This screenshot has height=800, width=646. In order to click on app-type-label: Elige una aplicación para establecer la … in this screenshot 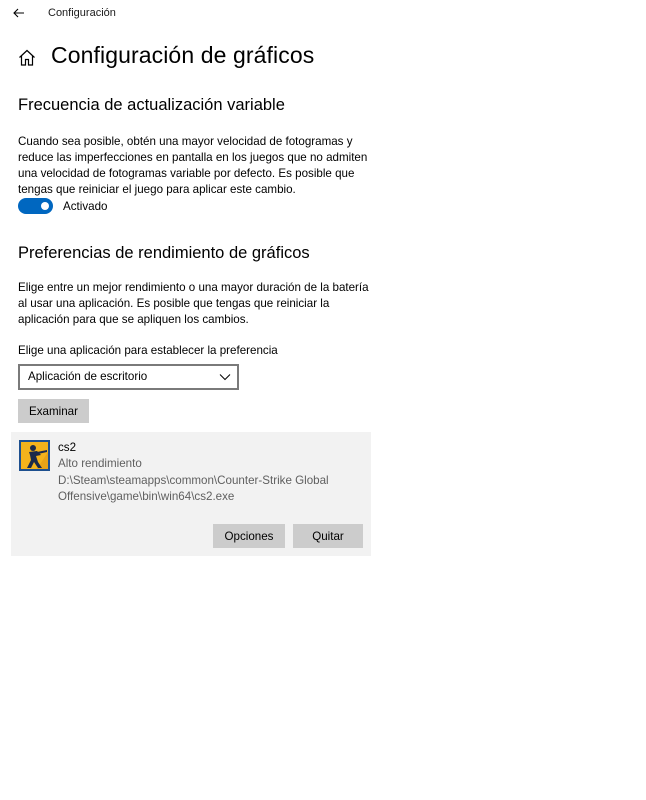, I will do `click(148, 350)`.